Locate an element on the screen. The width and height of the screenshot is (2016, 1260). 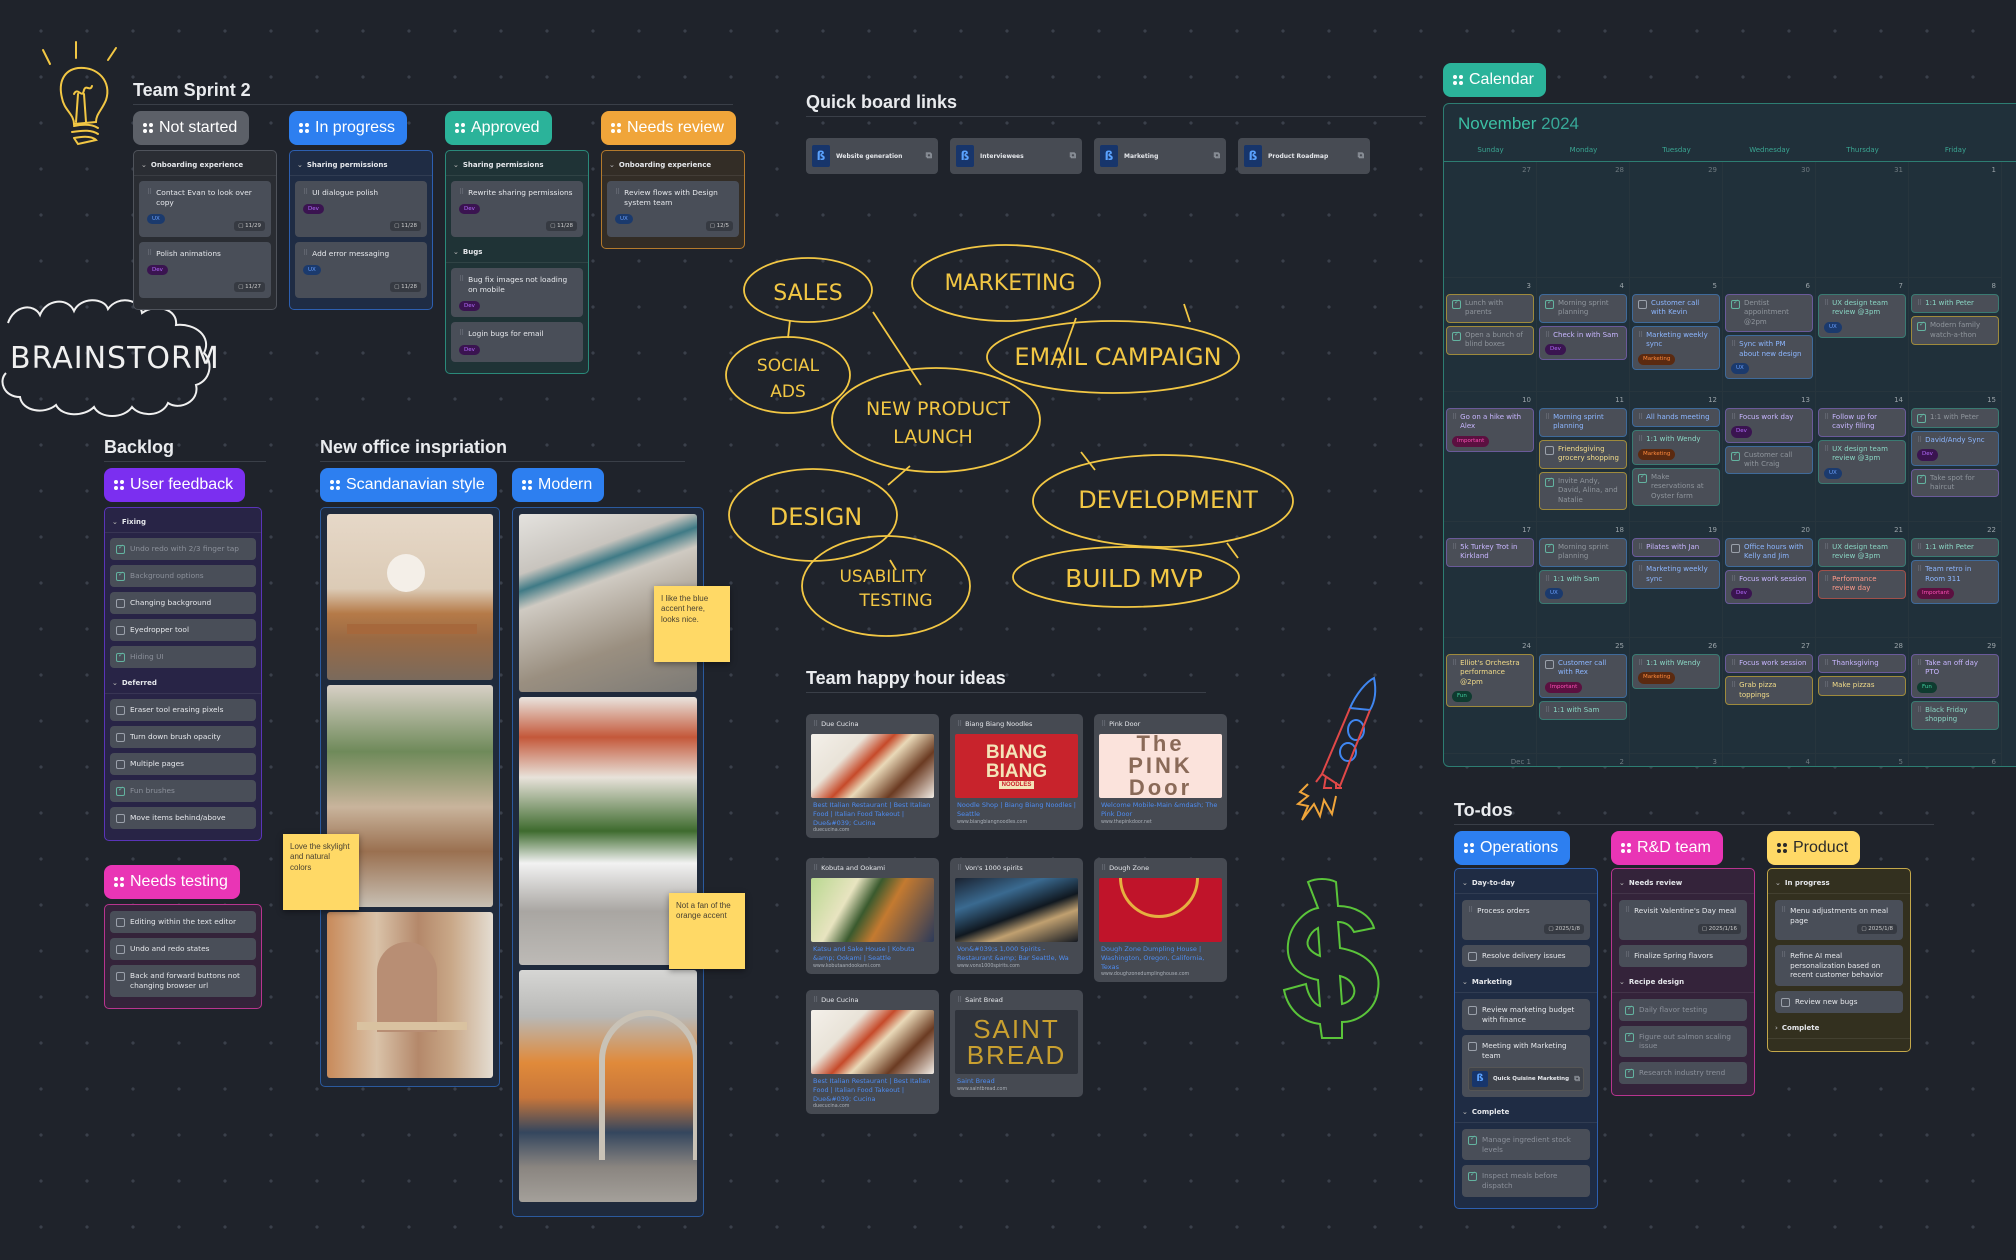
due-date-badge: ▢ 11/27 is located at coordinates (249, 287).